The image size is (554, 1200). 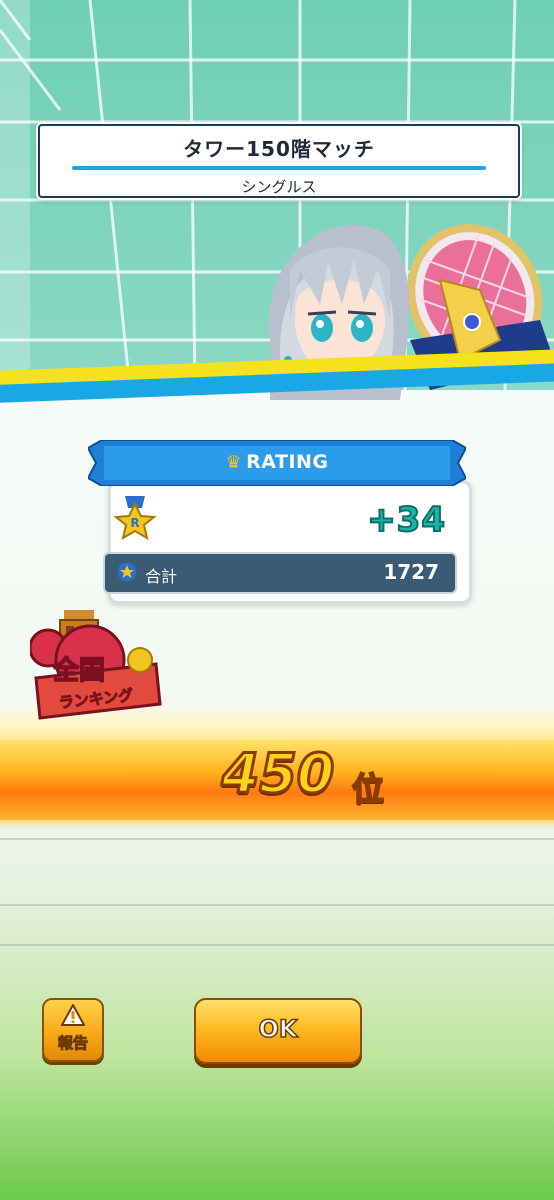 What do you see at coordinates (127, 572) in the screenshot?
I see `star-icon` at bounding box center [127, 572].